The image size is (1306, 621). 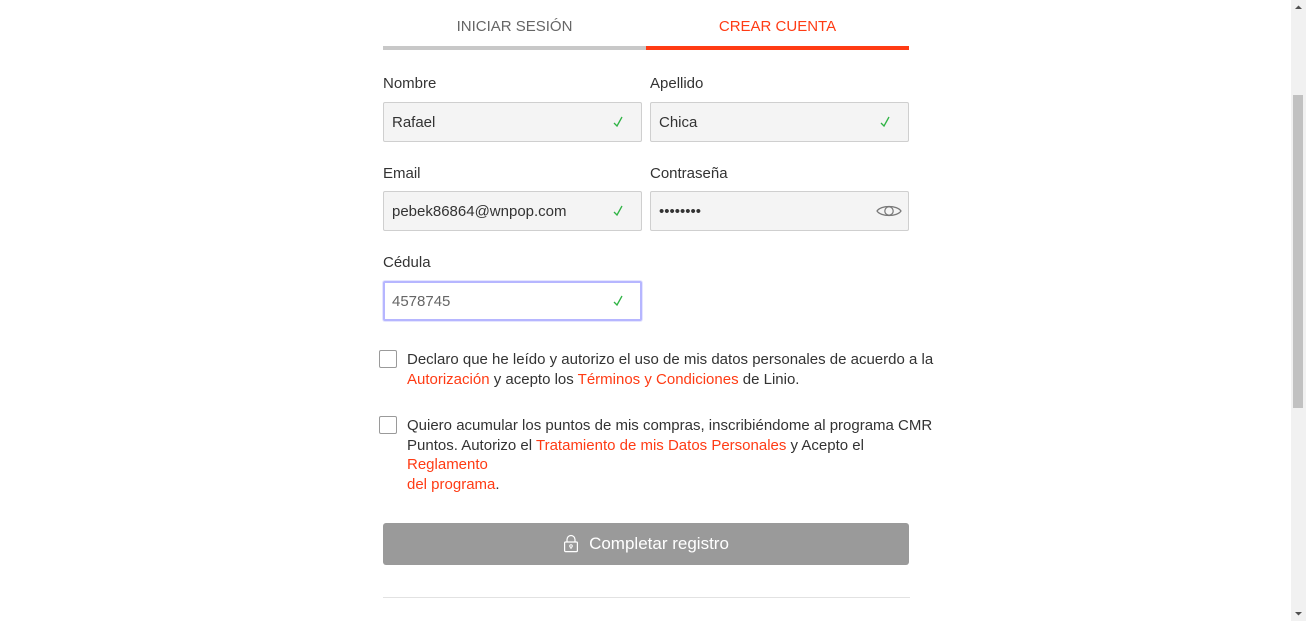 What do you see at coordinates (689, 173) in the screenshot?
I see `password-label: Contraseña` at bounding box center [689, 173].